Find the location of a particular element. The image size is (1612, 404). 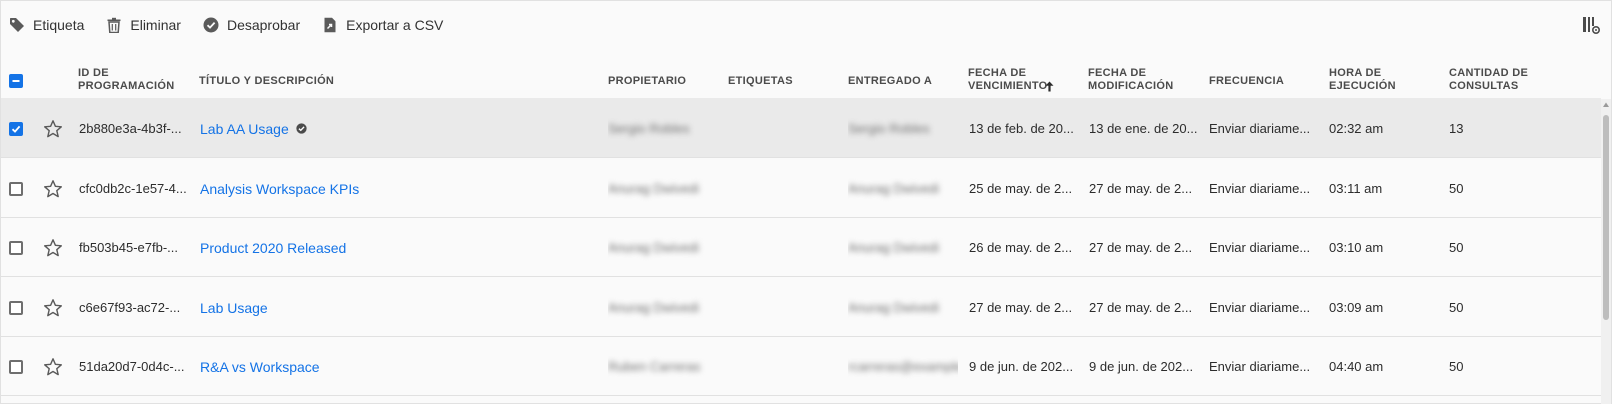

export-csv-button: Exportar a CSV is located at coordinates (382, 25).